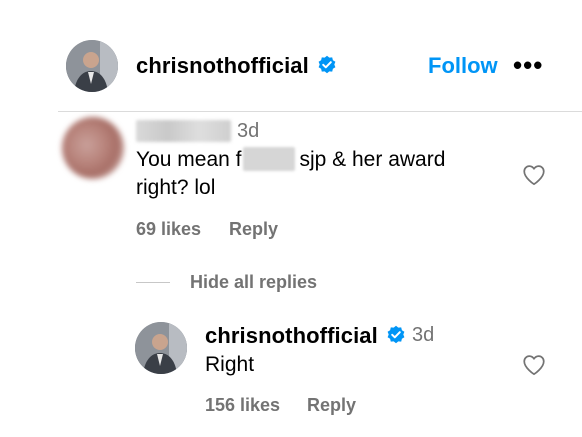 The height and width of the screenshot is (437, 582). What do you see at coordinates (372, 159) in the screenshot?
I see `comment-text-part2: sjp & her award` at bounding box center [372, 159].